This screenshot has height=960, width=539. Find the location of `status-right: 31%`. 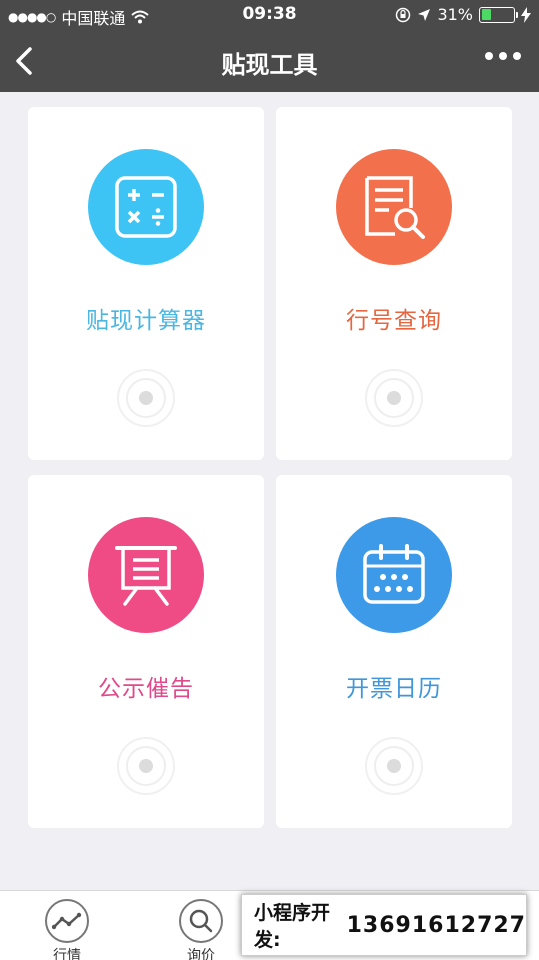

status-right: 31% is located at coordinates (463, 14).